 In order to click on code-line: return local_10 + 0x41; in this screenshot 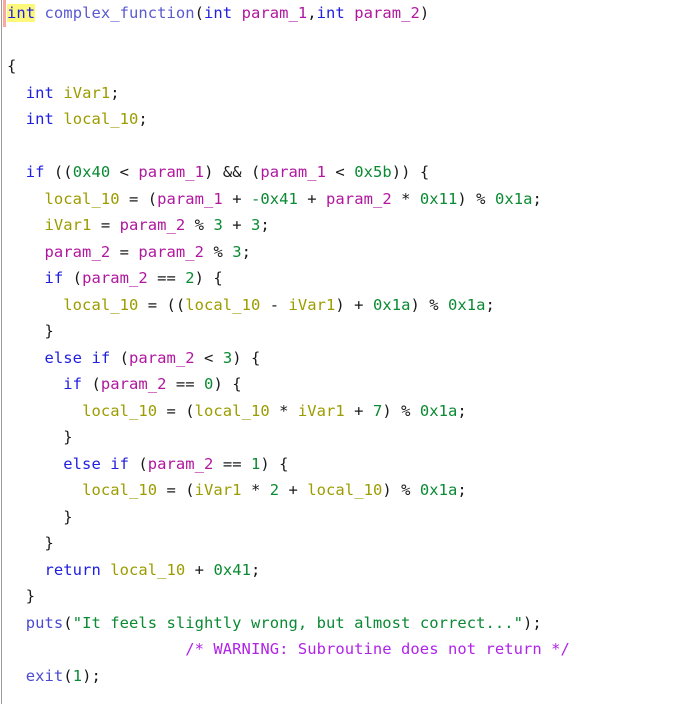, I will do `click(345, 570)`.